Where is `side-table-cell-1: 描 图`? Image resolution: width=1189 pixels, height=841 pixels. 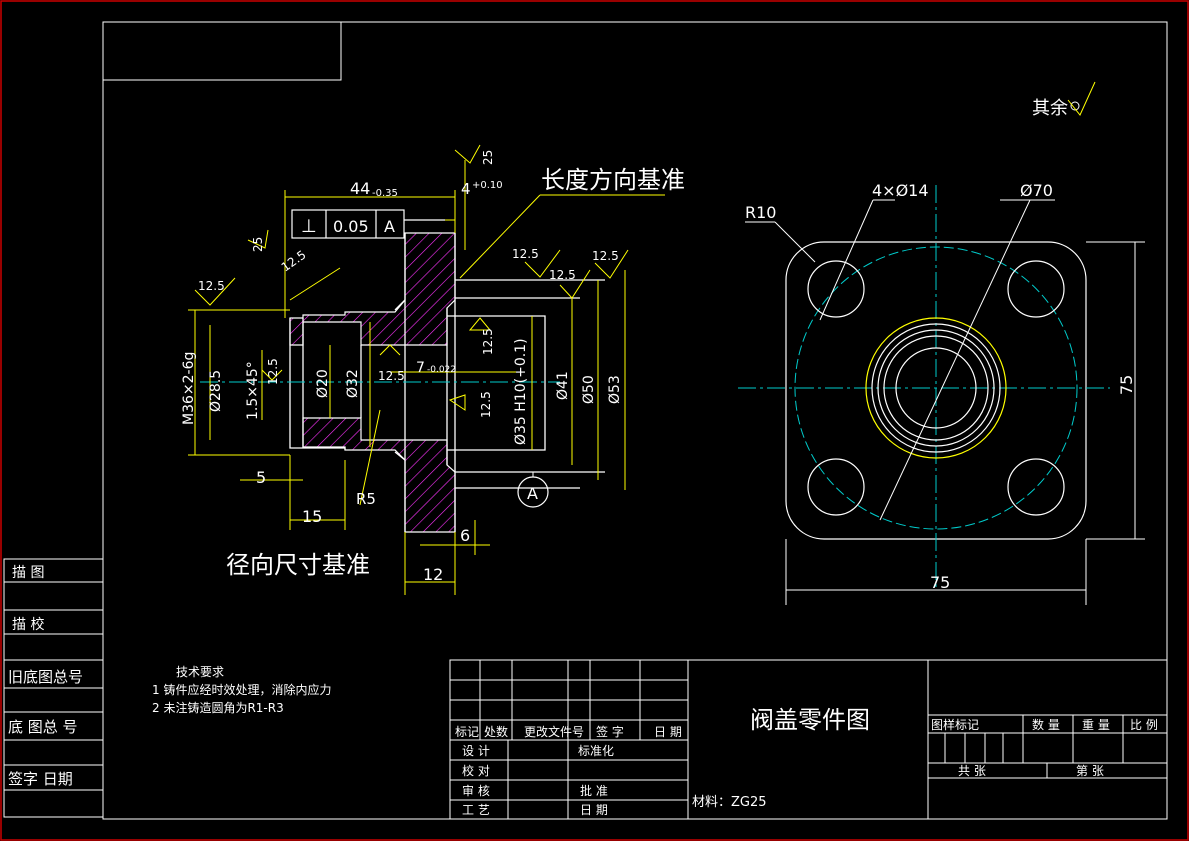 side-table-cell-1: 描 图 is located at coordinates (28, 573).